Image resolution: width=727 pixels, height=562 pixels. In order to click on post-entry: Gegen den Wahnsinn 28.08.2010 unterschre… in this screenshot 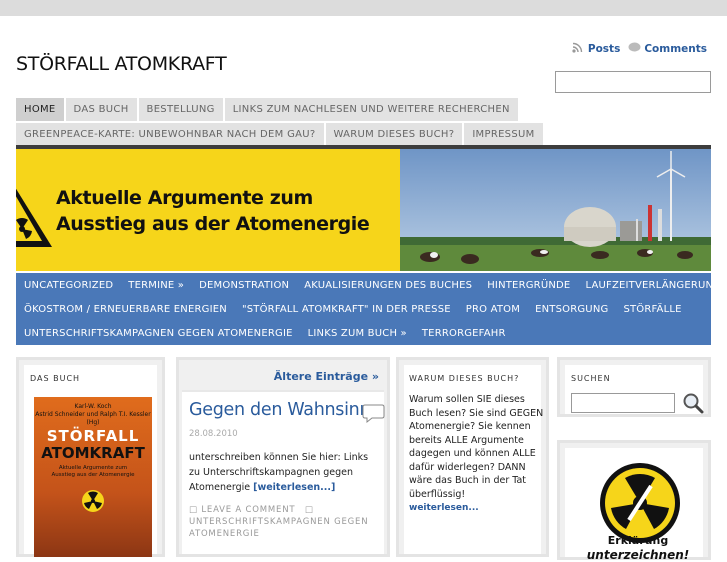, I will do `click(284, 472)`.